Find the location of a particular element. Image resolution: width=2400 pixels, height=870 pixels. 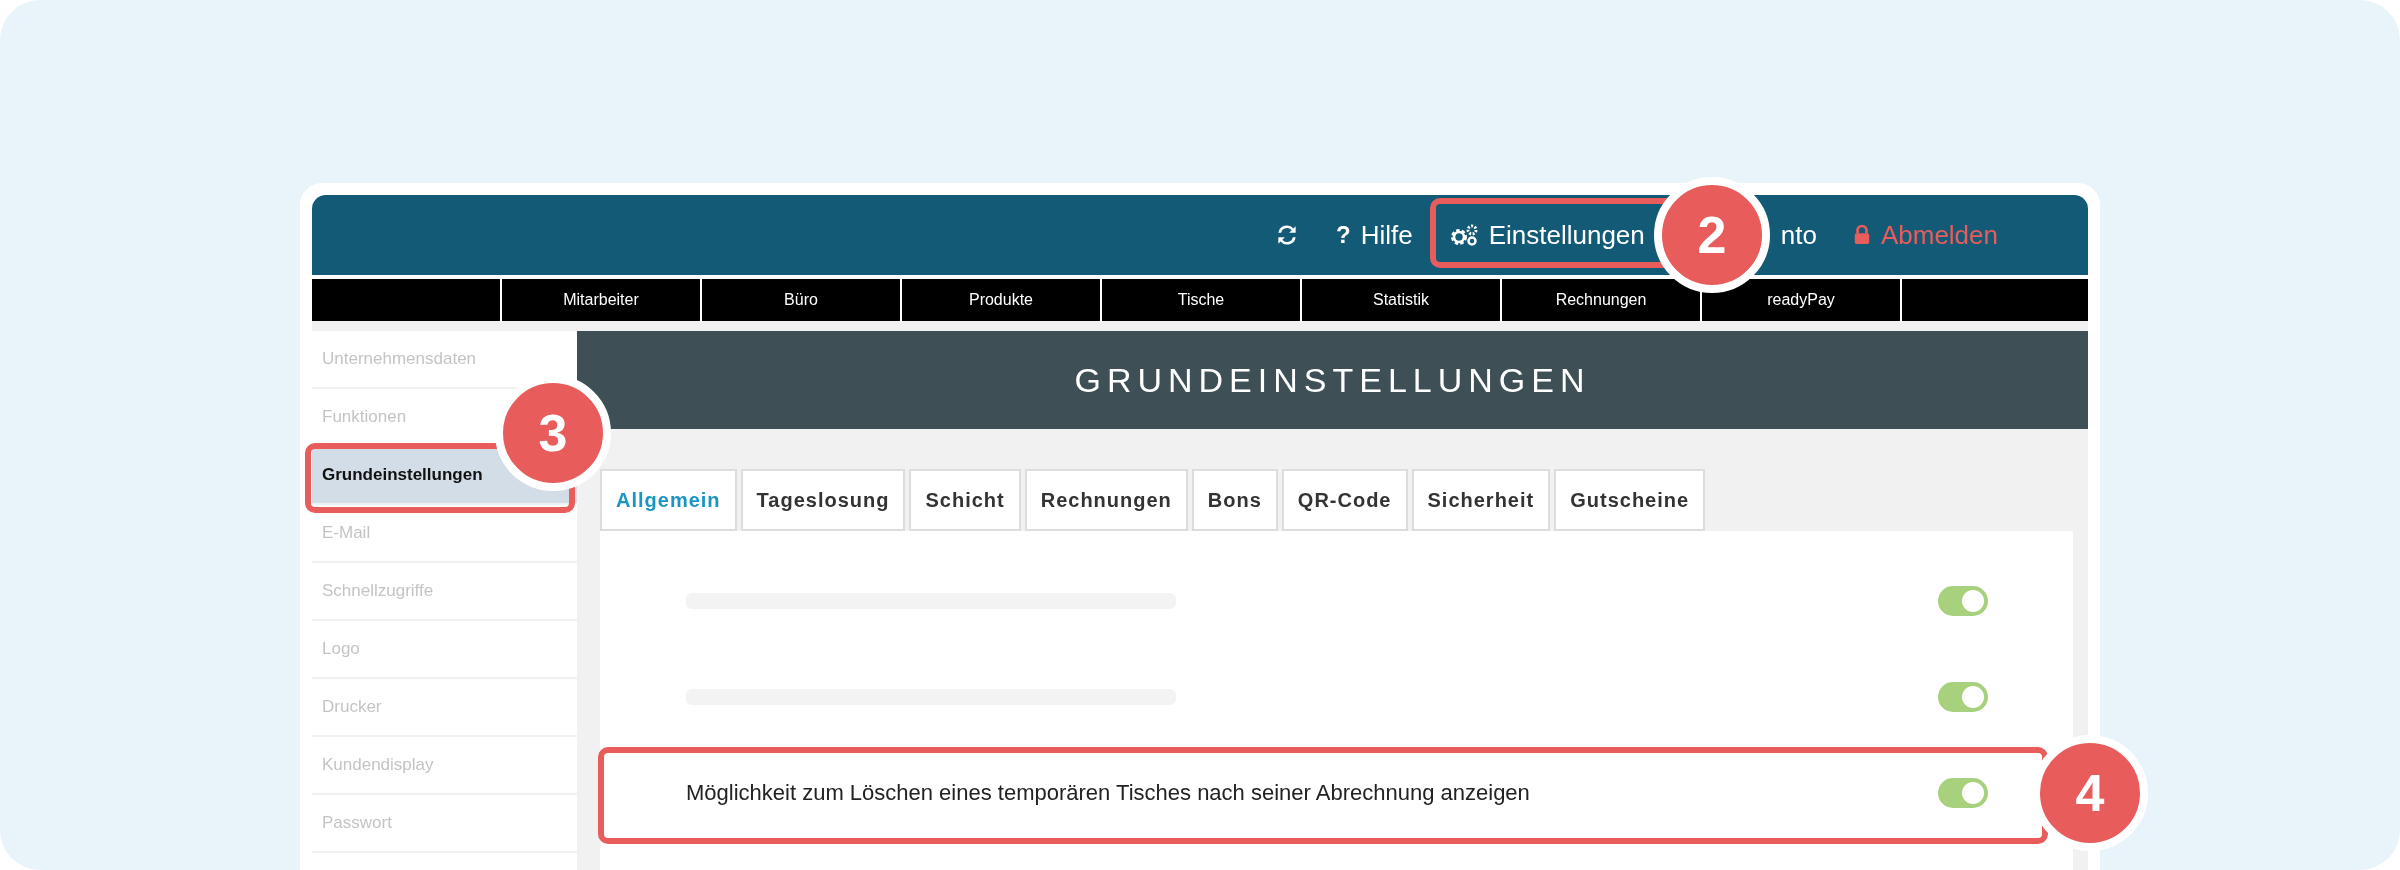

gear-icon is located at coordinates (1463, 235).